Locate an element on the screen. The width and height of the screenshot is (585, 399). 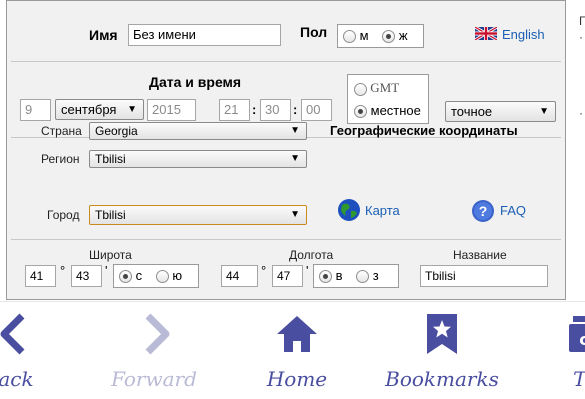
map-link: Карта is located at coordinates (382, 210).